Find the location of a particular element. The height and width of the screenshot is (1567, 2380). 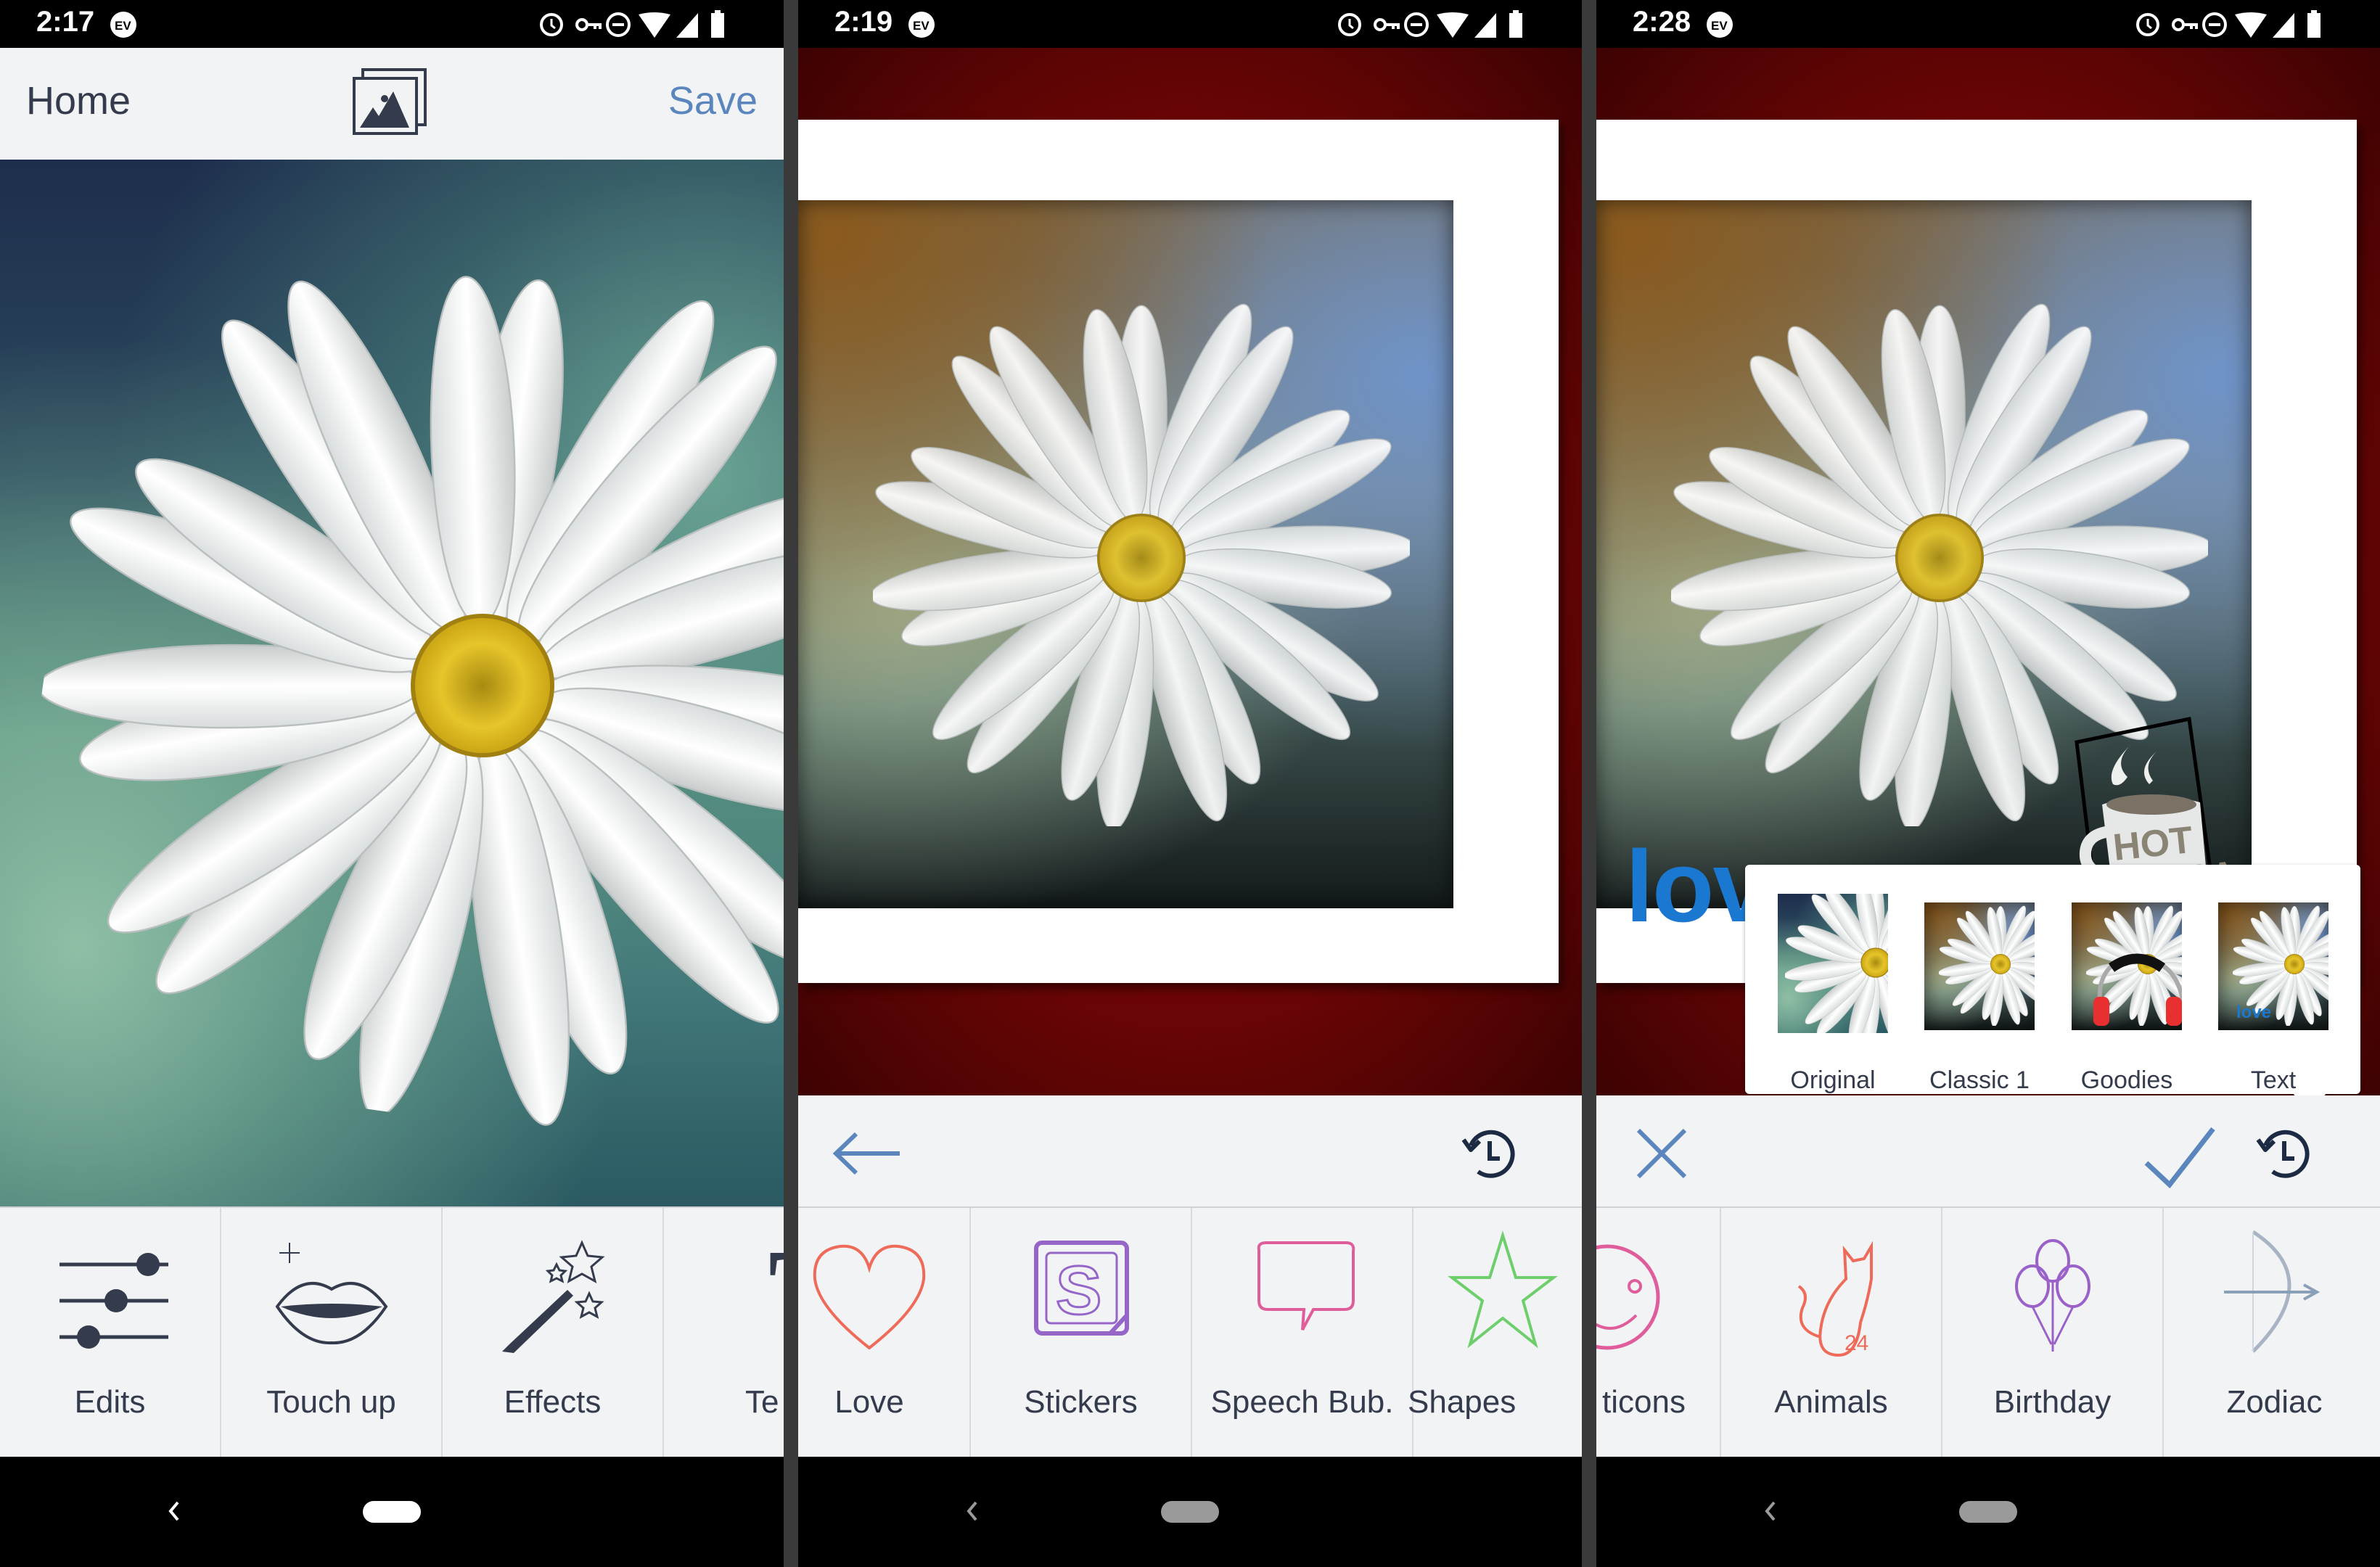

tool-stickers: S Stickers is located at coordinates (1081, 1333).